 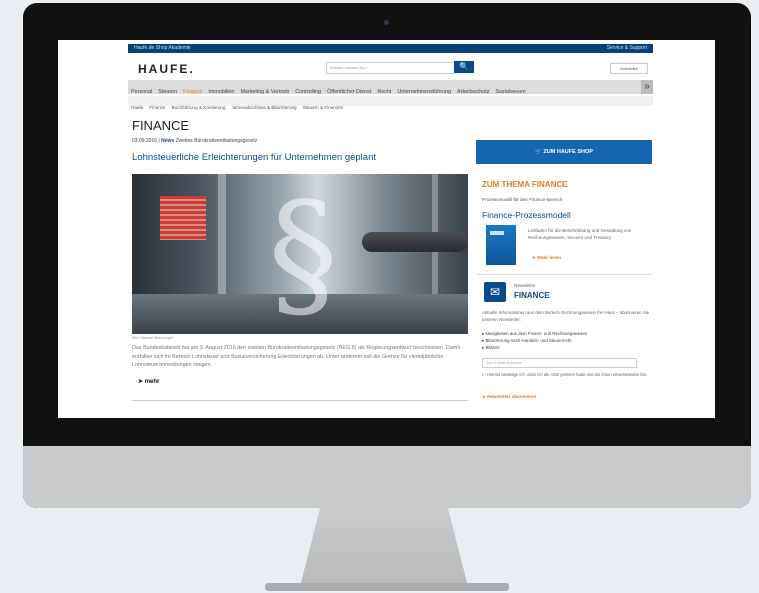 I want to click on haufe-logo: HAUFE., so click(x=166, y=69).